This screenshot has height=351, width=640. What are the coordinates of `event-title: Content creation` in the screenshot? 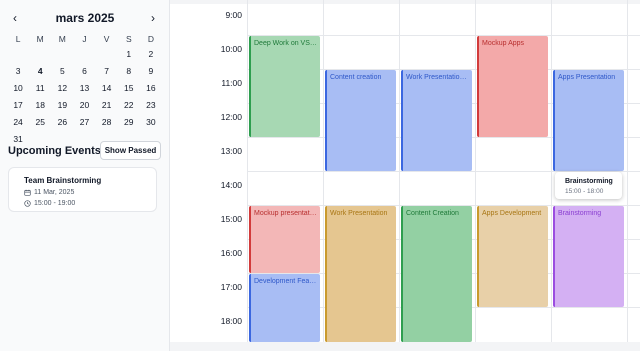 It's located at (356, 77).